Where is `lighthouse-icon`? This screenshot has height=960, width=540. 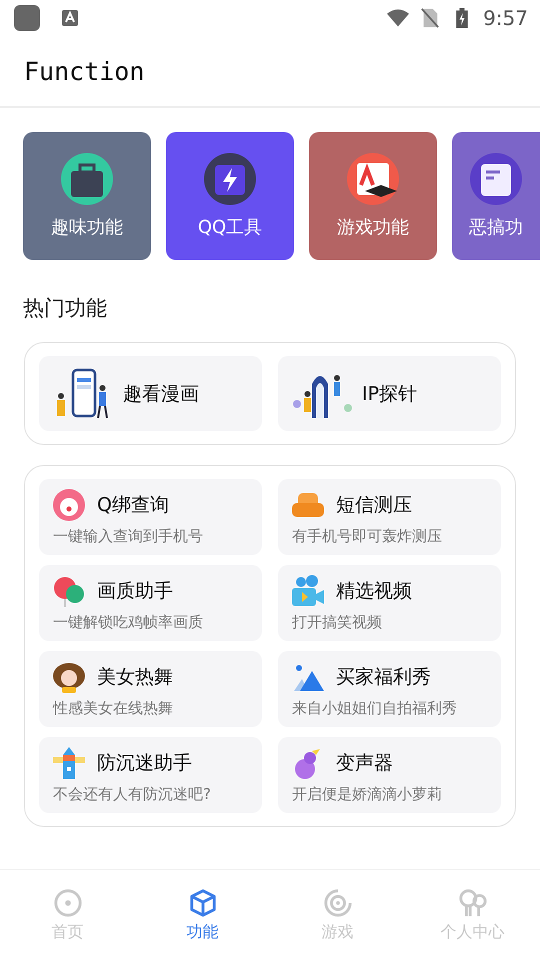
lighthouse-icon is located at coordinates (69, 763).